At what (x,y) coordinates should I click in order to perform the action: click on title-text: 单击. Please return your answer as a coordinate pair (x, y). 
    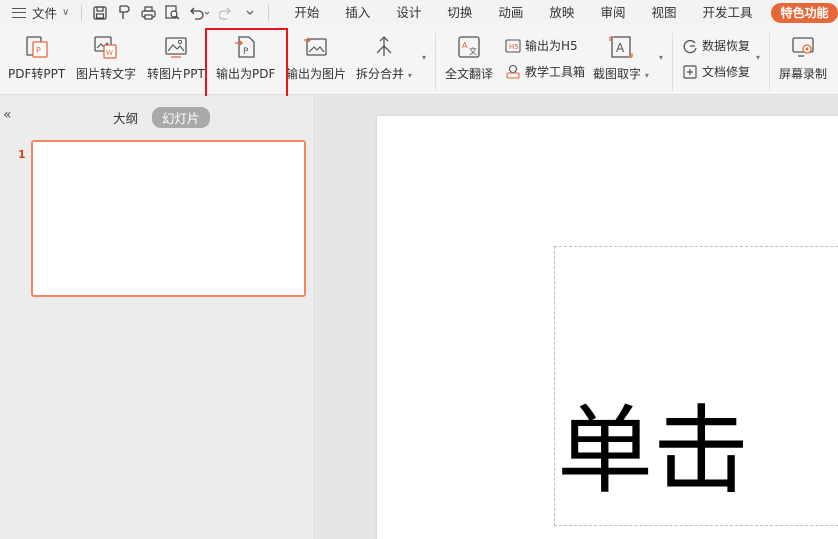
    Looking at the image, I should click on (653, 451).